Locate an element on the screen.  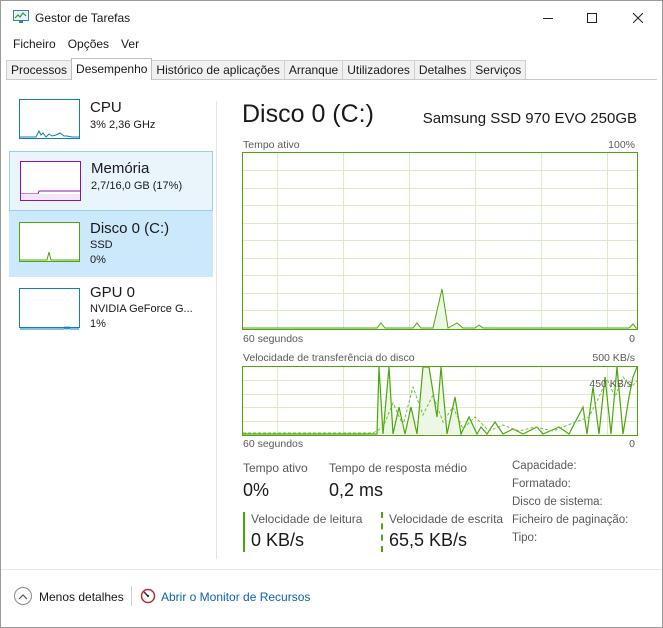
maximize-icon is located at coordinates (592, 18).